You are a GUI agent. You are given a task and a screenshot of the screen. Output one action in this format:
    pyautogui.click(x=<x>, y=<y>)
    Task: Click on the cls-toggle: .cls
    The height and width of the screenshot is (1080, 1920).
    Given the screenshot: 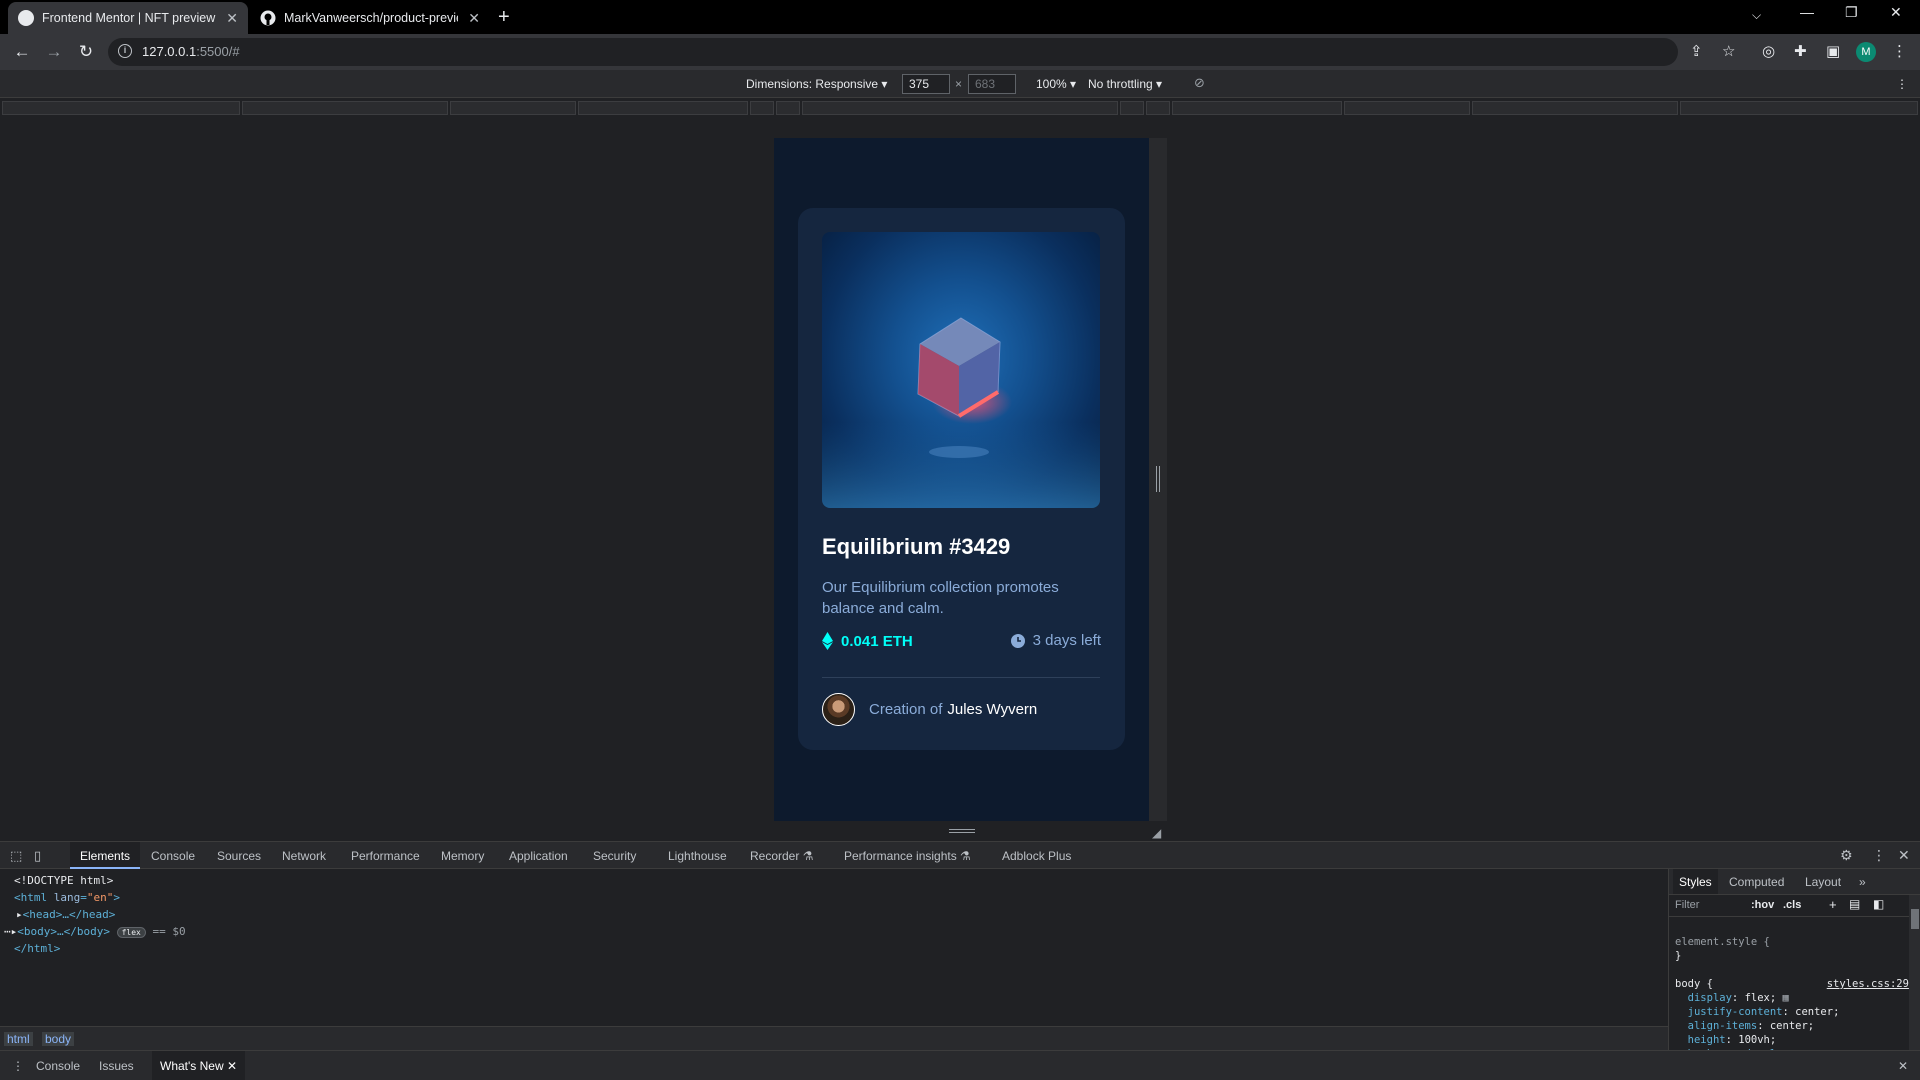 What is the action you would take?
    pyautogui.click(x=1792, y=905)
    